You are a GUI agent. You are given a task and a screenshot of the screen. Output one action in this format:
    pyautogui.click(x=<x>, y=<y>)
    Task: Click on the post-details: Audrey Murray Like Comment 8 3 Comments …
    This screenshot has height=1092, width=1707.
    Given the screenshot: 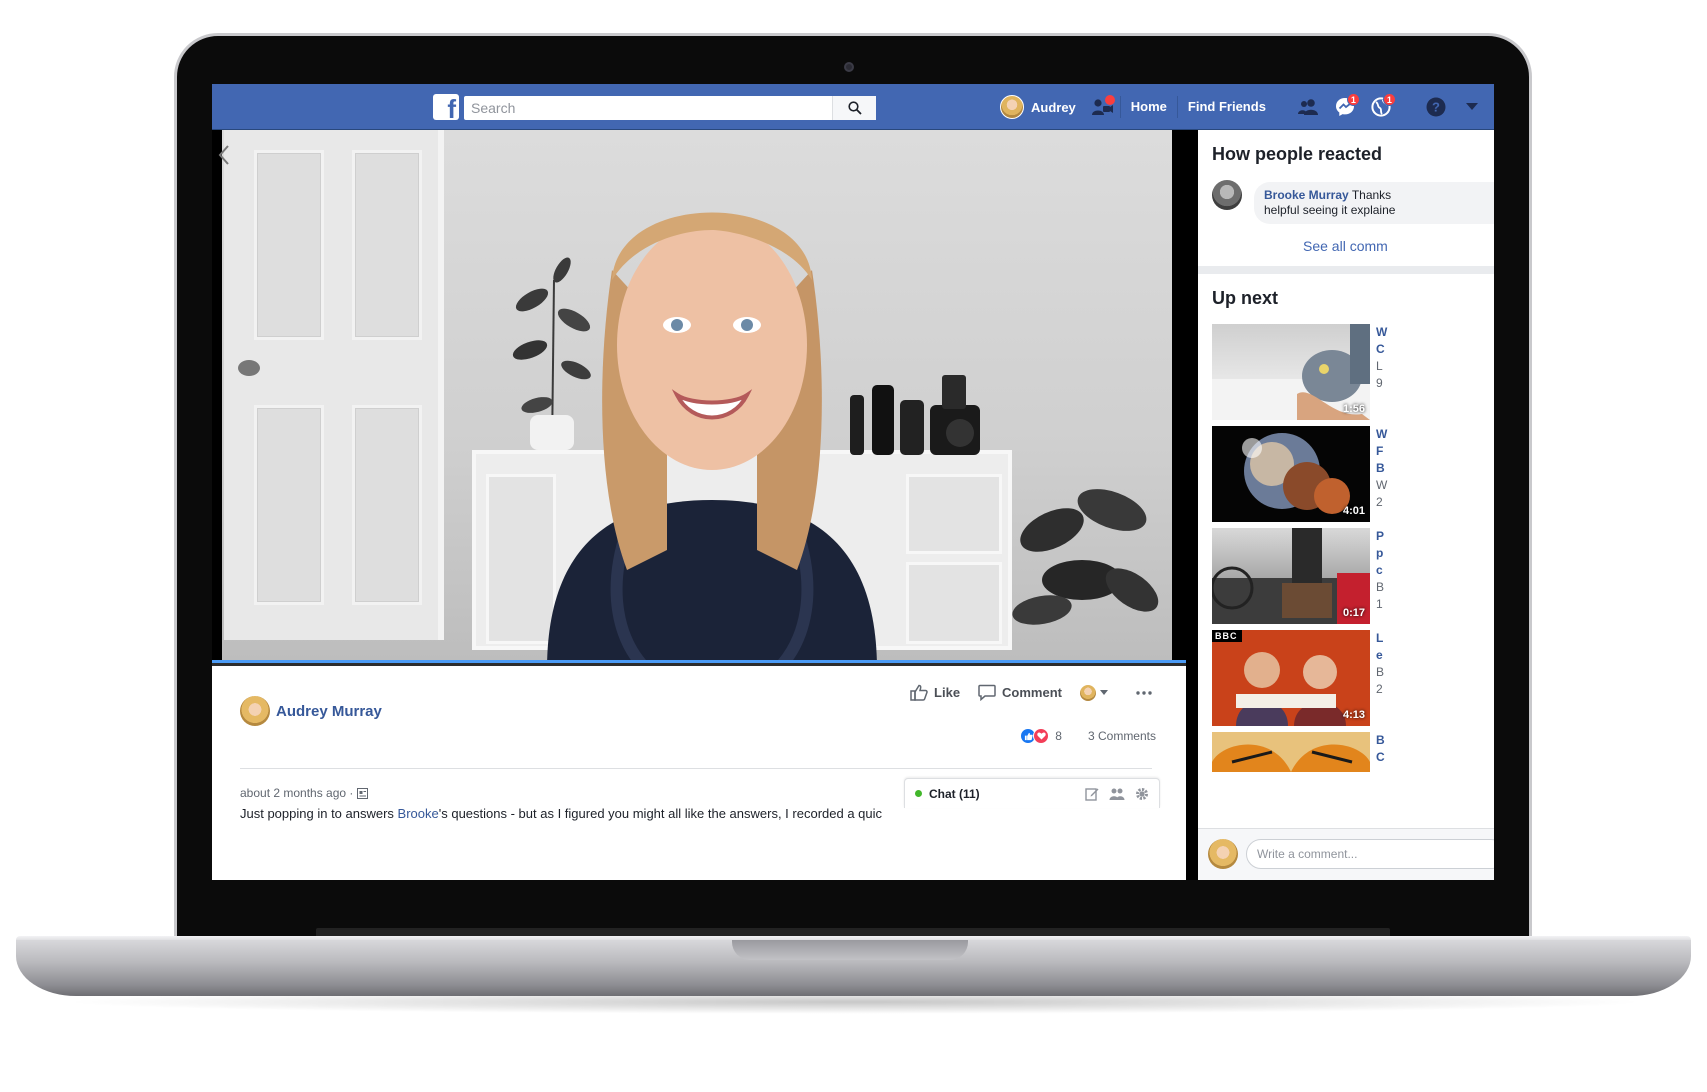 What is the action you would take?
    pyautogui.click(x=699, y=773)
    